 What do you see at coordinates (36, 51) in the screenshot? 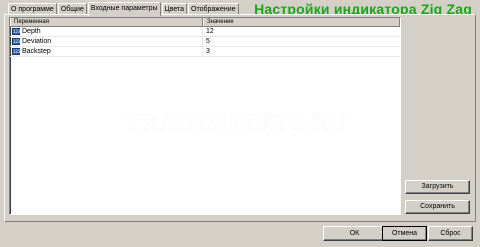
I see `param-name: Backstep` at bounding box center [36, 51].